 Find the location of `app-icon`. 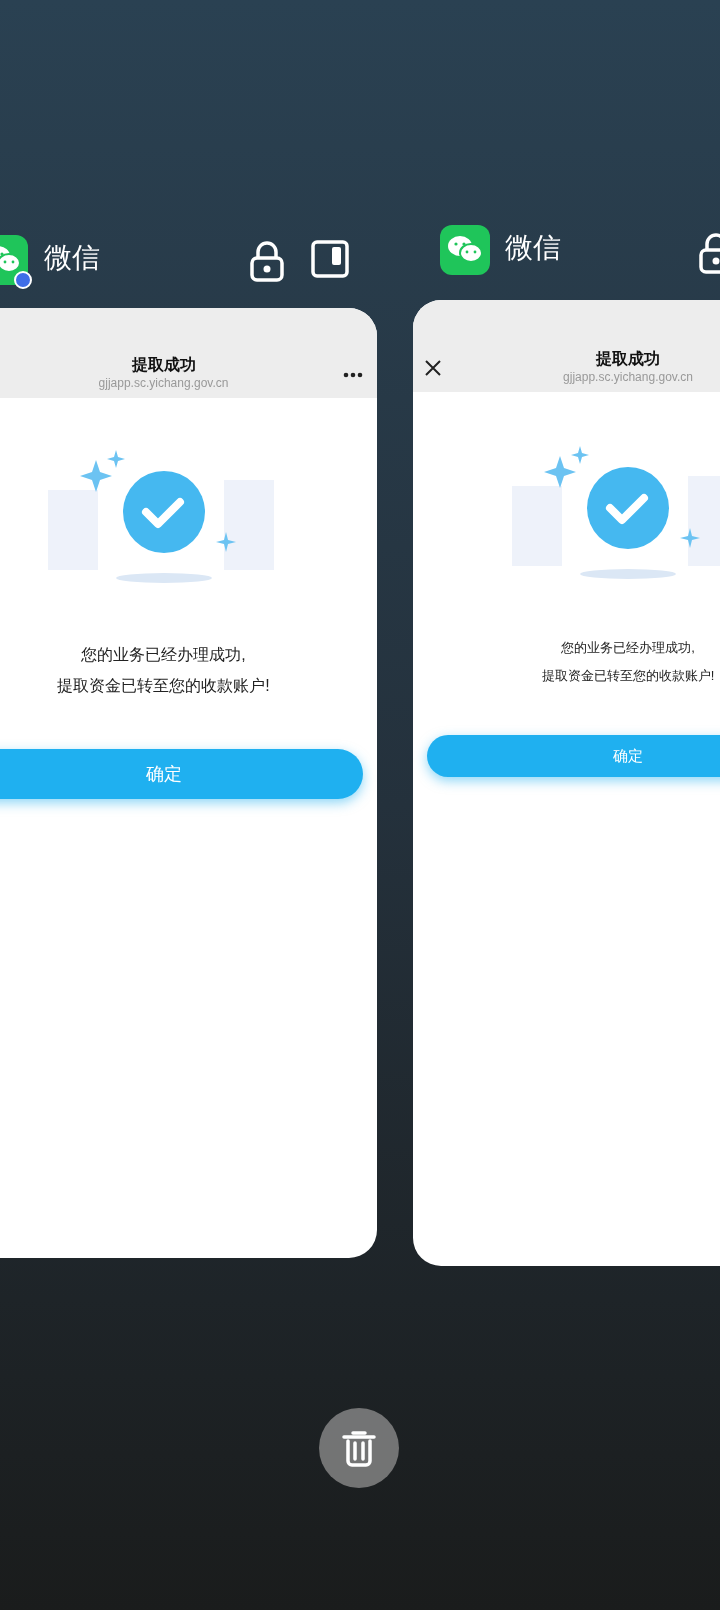

app-icon is located at coordinates (465, 250).